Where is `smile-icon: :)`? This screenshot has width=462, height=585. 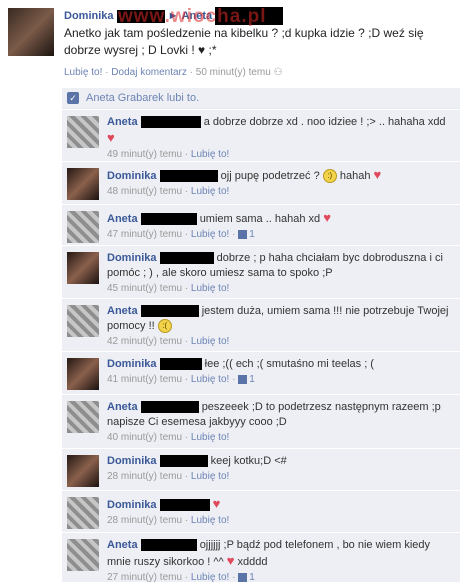
smile-icon: :) is located at coordinates (329, 176).